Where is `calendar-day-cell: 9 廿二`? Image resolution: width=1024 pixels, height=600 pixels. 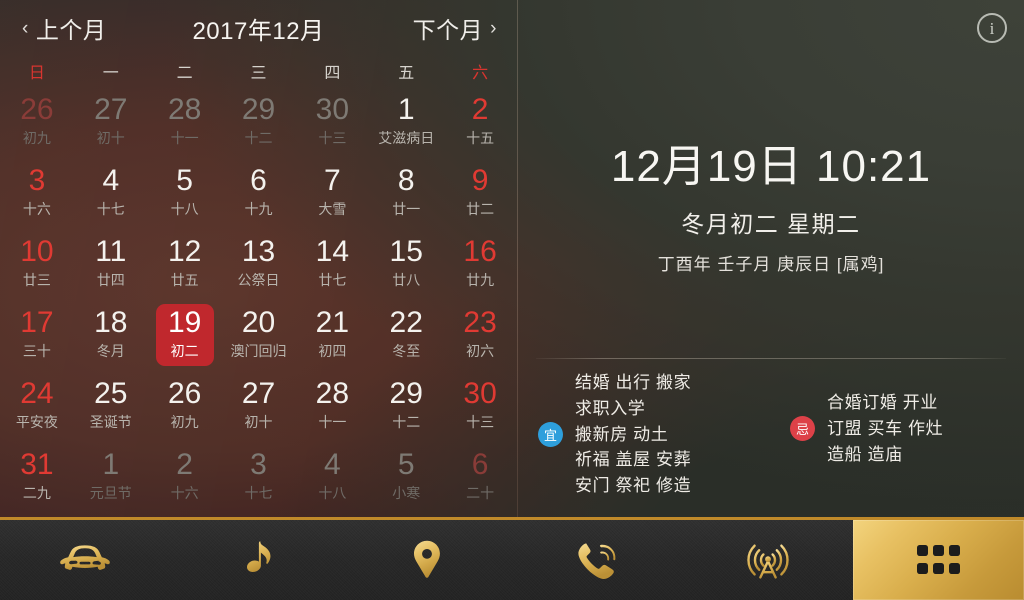 calendar-day-cell: 9 廿二 is located at coordinates (480, 192).